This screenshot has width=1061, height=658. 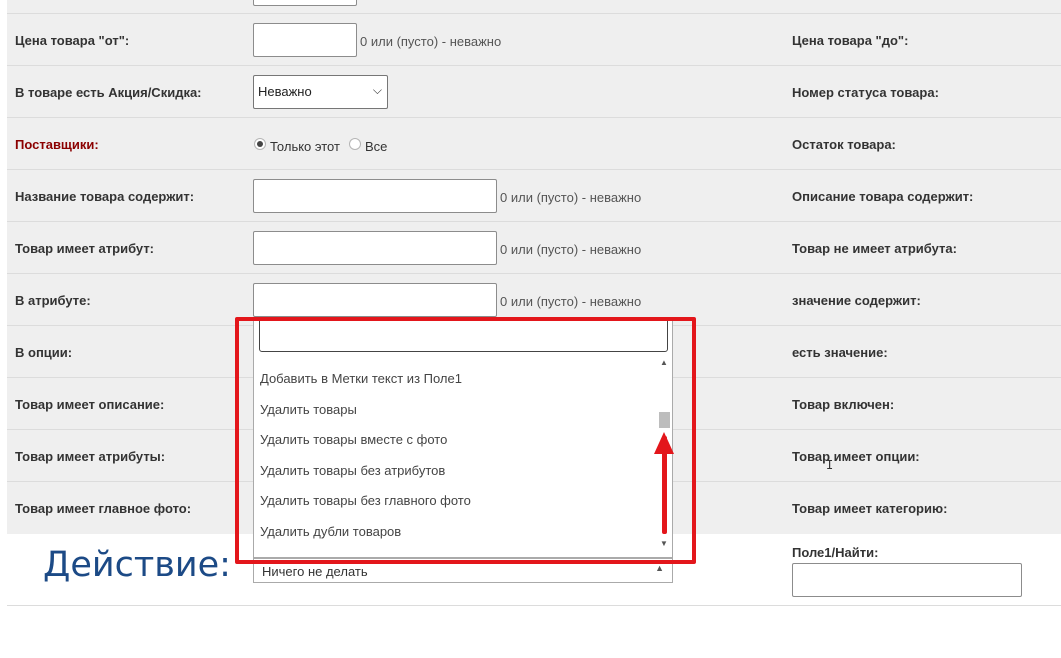 What do you see at coordinates (571, 197) in the screenshot?
I see `name-contains-hint: 0 или (пусто) - неважно` at bounding box center [571, 197].